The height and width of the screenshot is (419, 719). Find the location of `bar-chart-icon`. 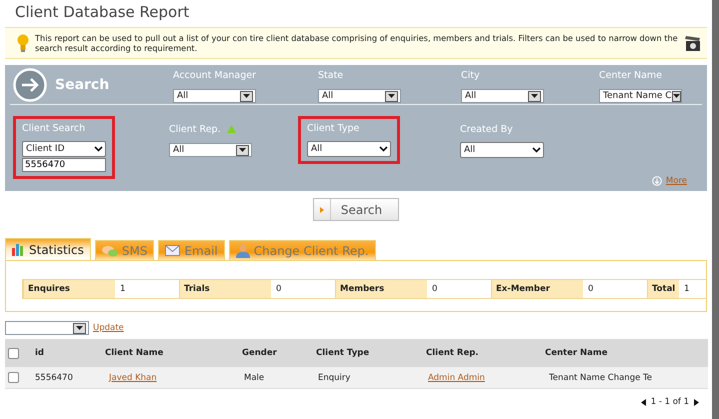

bar-chart-icon is located at coordinates (18, 249).